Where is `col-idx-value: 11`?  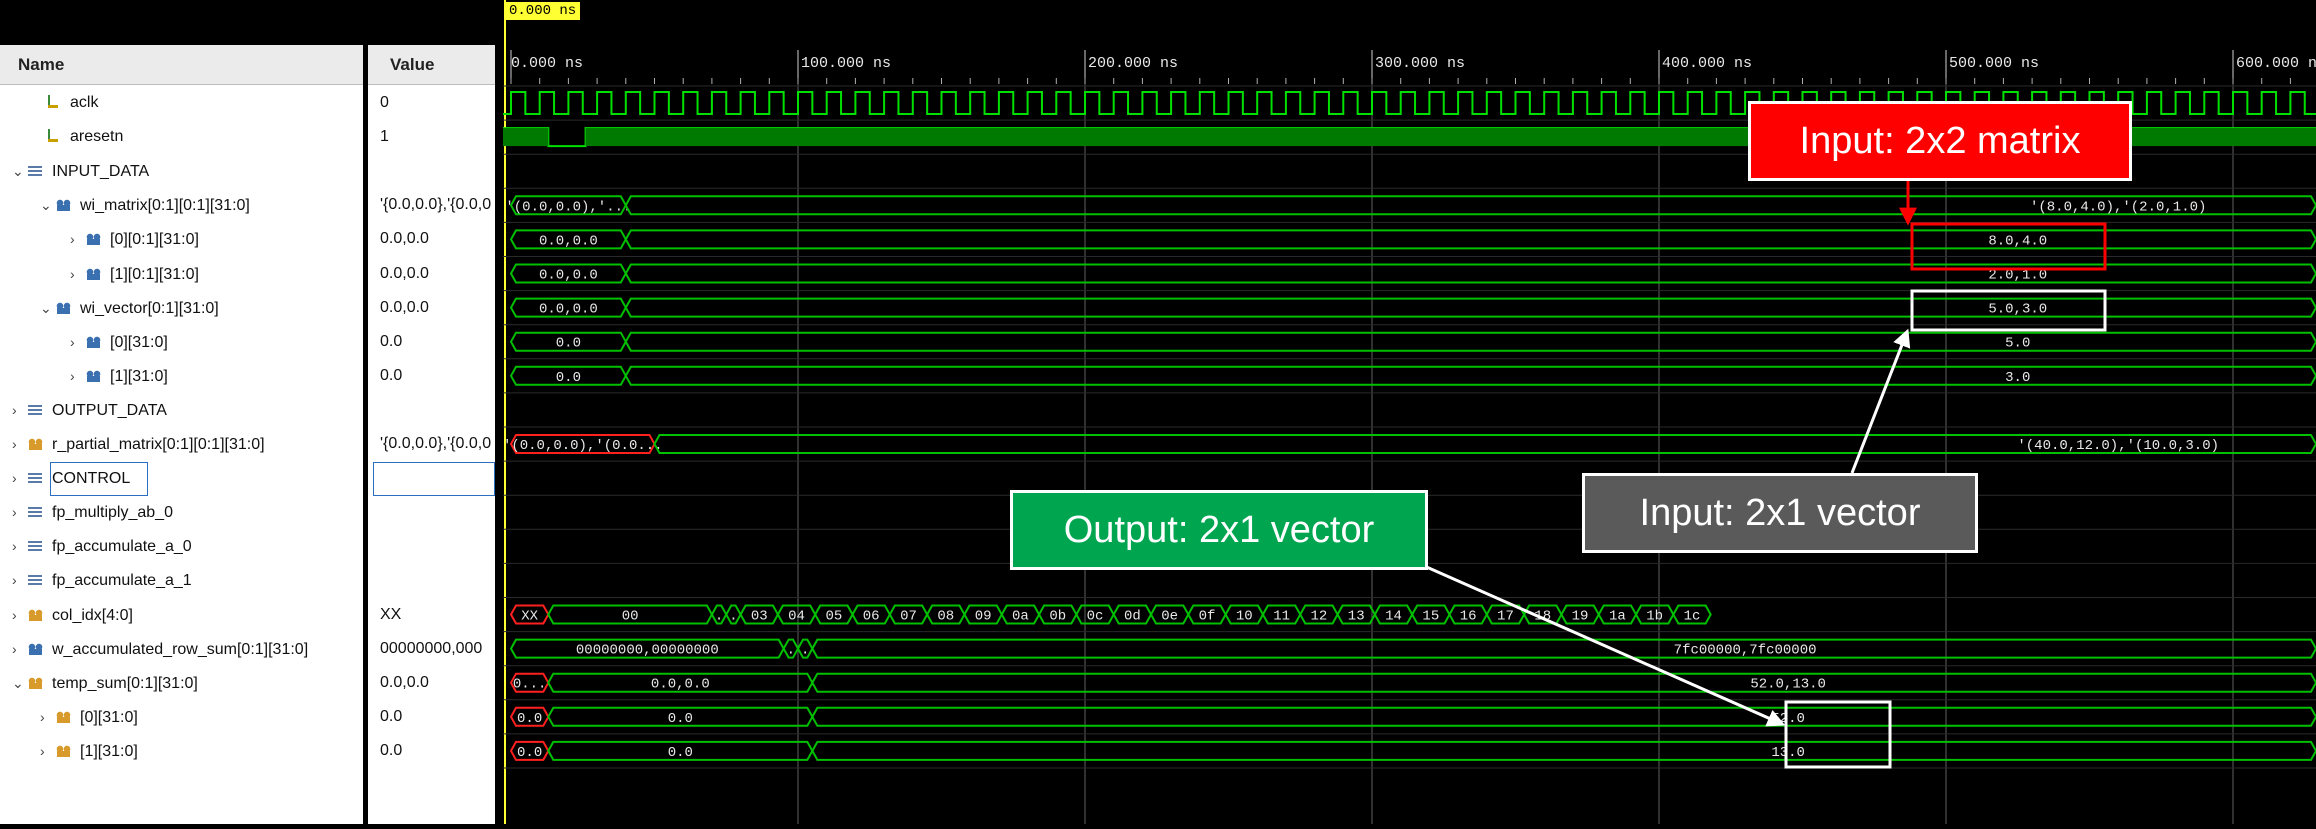 col-idx-value: 11 is located at coordinates (1281, 617).